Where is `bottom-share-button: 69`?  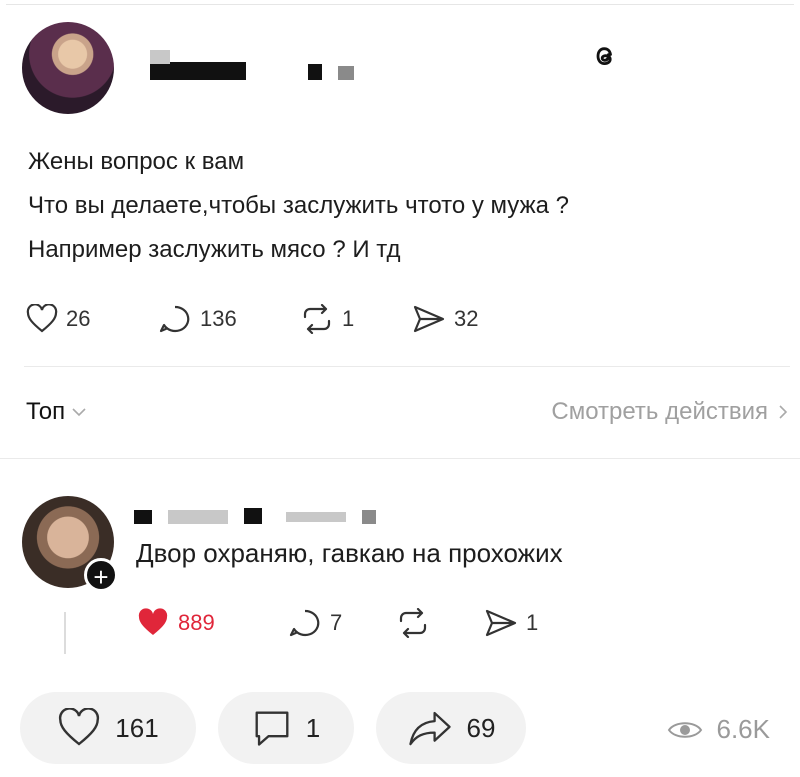 bottom-share-button: 69 is located at coordinates (451, 728).